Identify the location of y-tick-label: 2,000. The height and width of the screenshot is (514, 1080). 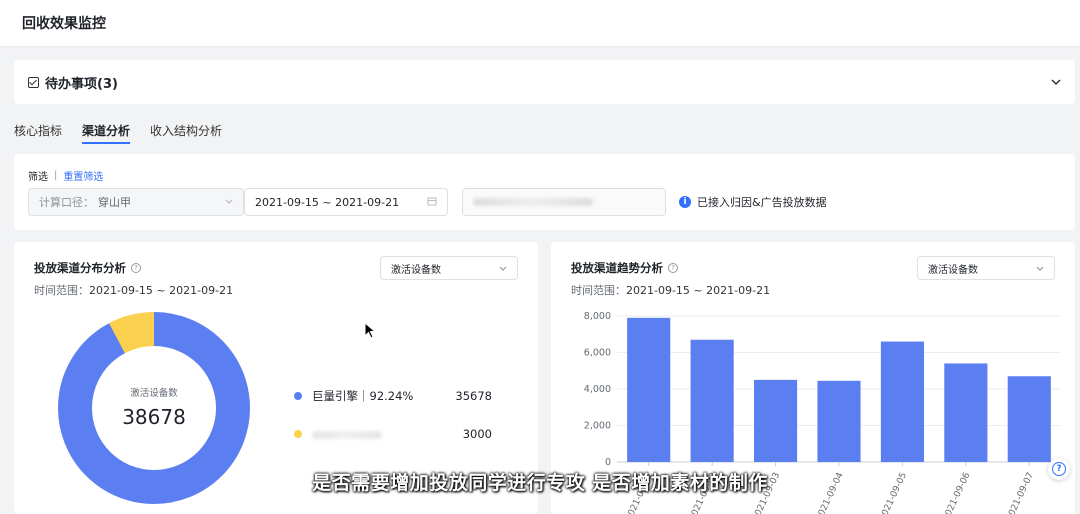
(597, 426).